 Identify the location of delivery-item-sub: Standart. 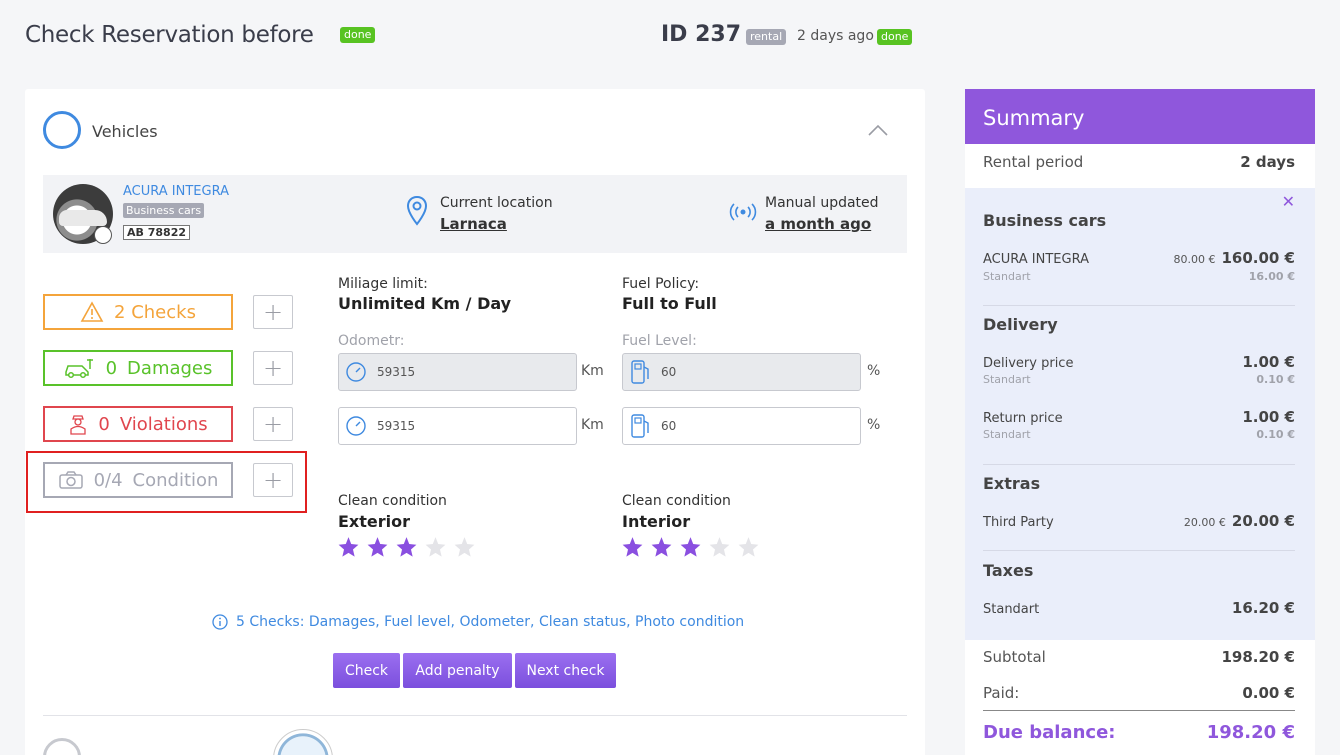
(1007, 379).